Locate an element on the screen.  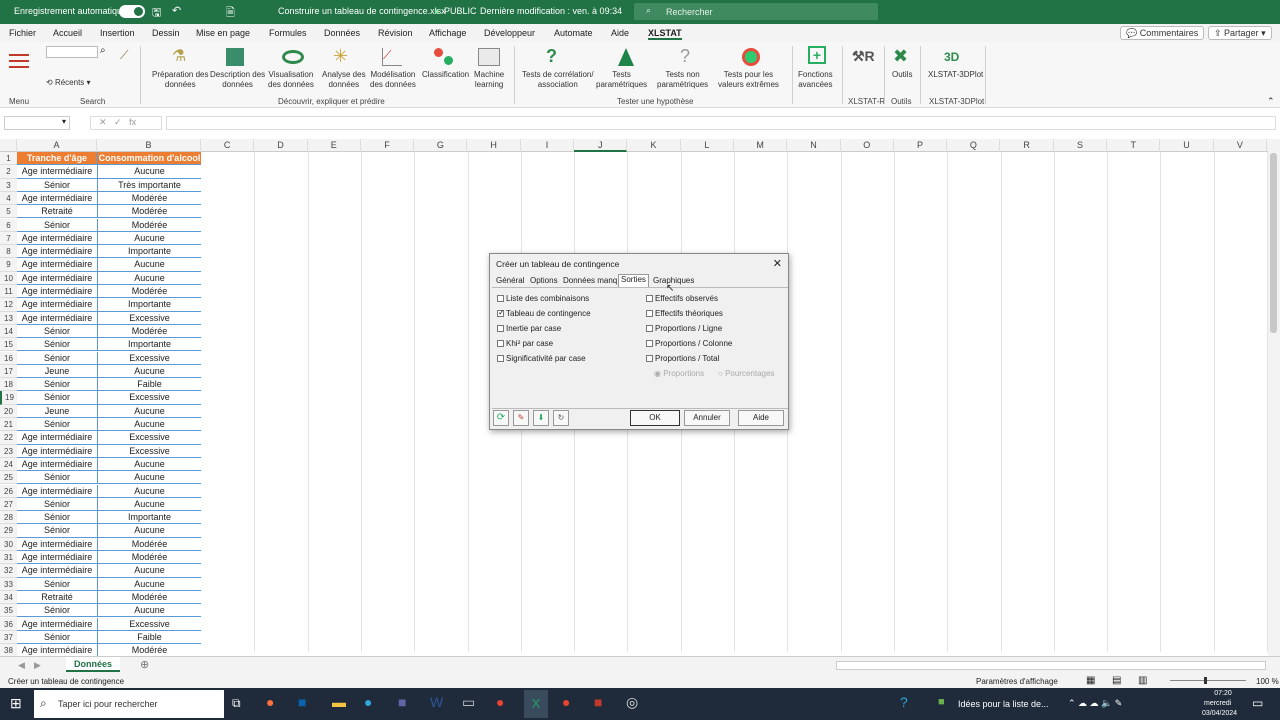
collapse-ribbon-icon: ⌃ is located at coordinates (1271, 101).